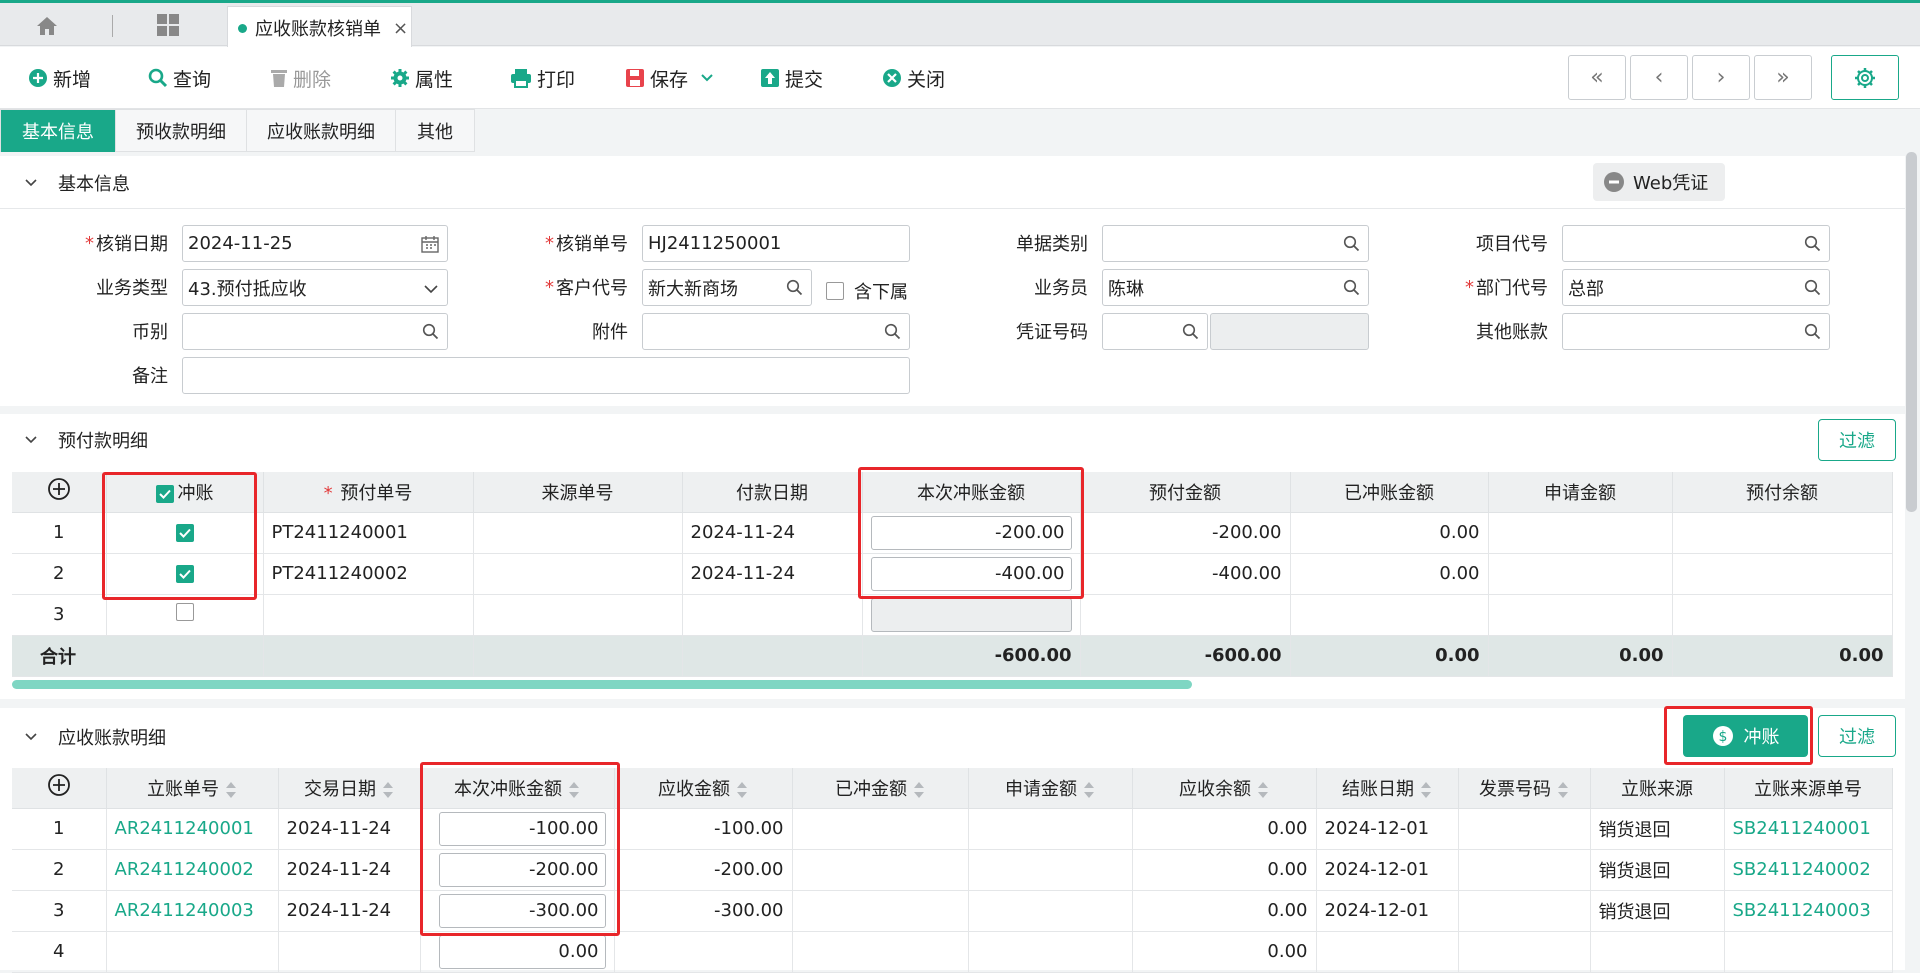 This screenshot has width=1920, height=973. Describe the element at coordinates (1721, 77) in the screenshot. I see `next-record-button: ›` at that location.